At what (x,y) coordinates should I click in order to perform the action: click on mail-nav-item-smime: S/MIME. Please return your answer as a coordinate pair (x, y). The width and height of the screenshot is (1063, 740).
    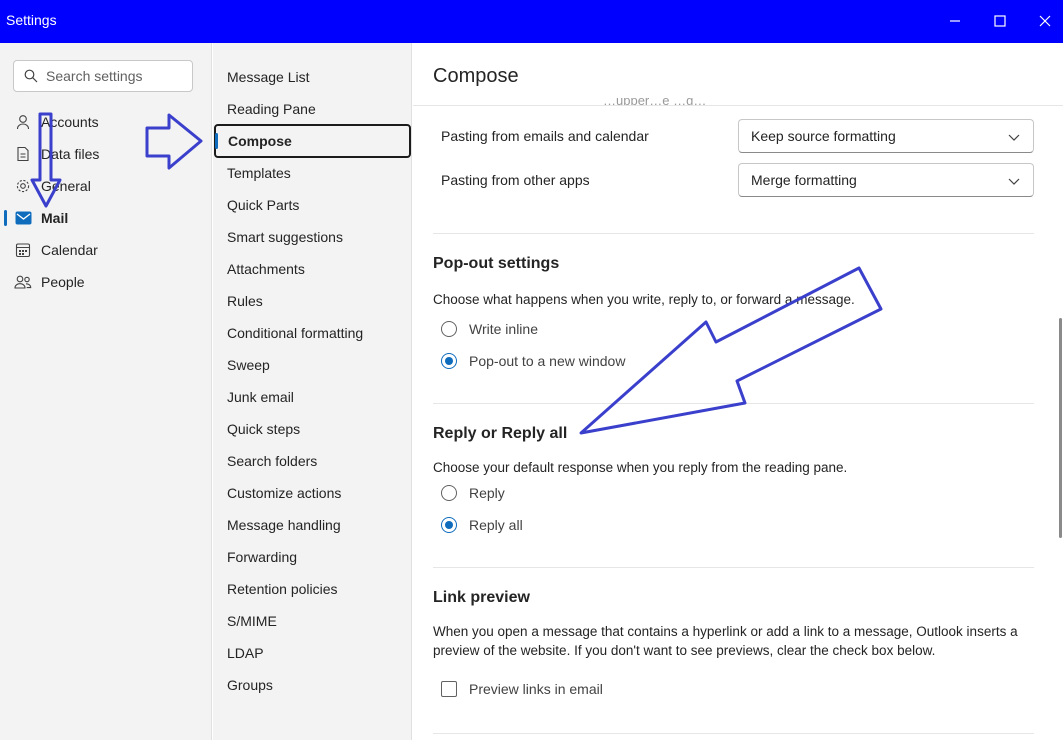
    Looking at the image, I should click on (312, 621).